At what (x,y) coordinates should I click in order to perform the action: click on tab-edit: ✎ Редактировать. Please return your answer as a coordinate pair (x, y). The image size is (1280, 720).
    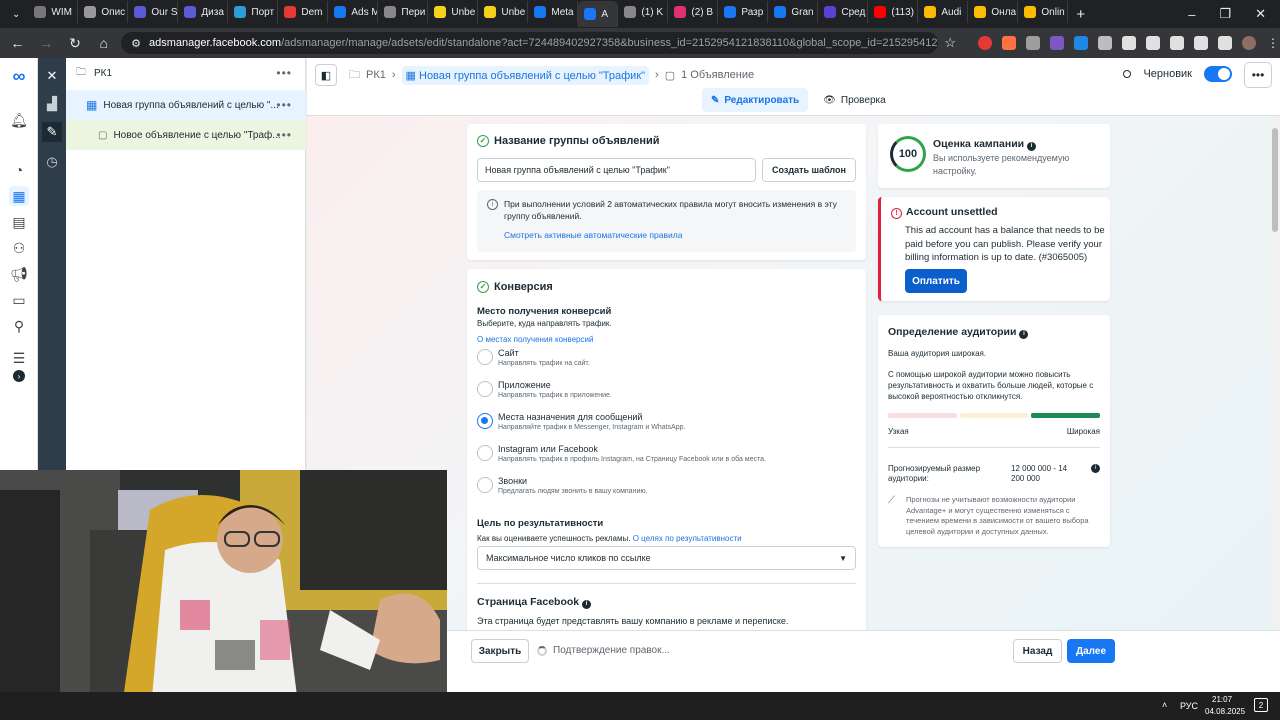
    Looking at the image, I should click on (755, 100).